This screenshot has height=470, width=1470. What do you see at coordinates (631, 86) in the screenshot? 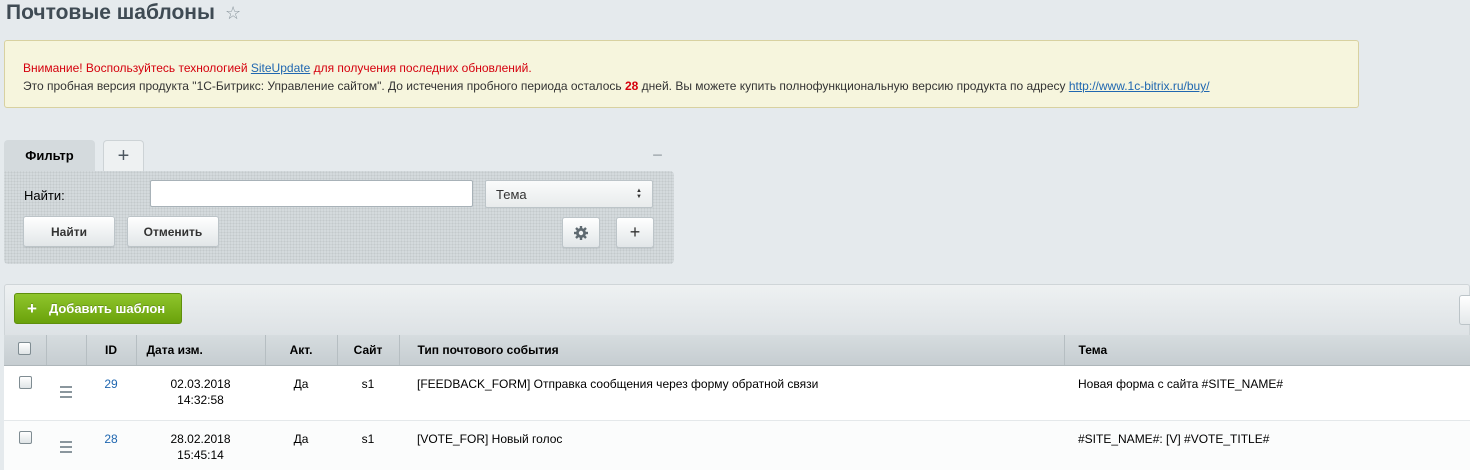
I see `trial-days-count: 28` at bounding box center [631, 86].